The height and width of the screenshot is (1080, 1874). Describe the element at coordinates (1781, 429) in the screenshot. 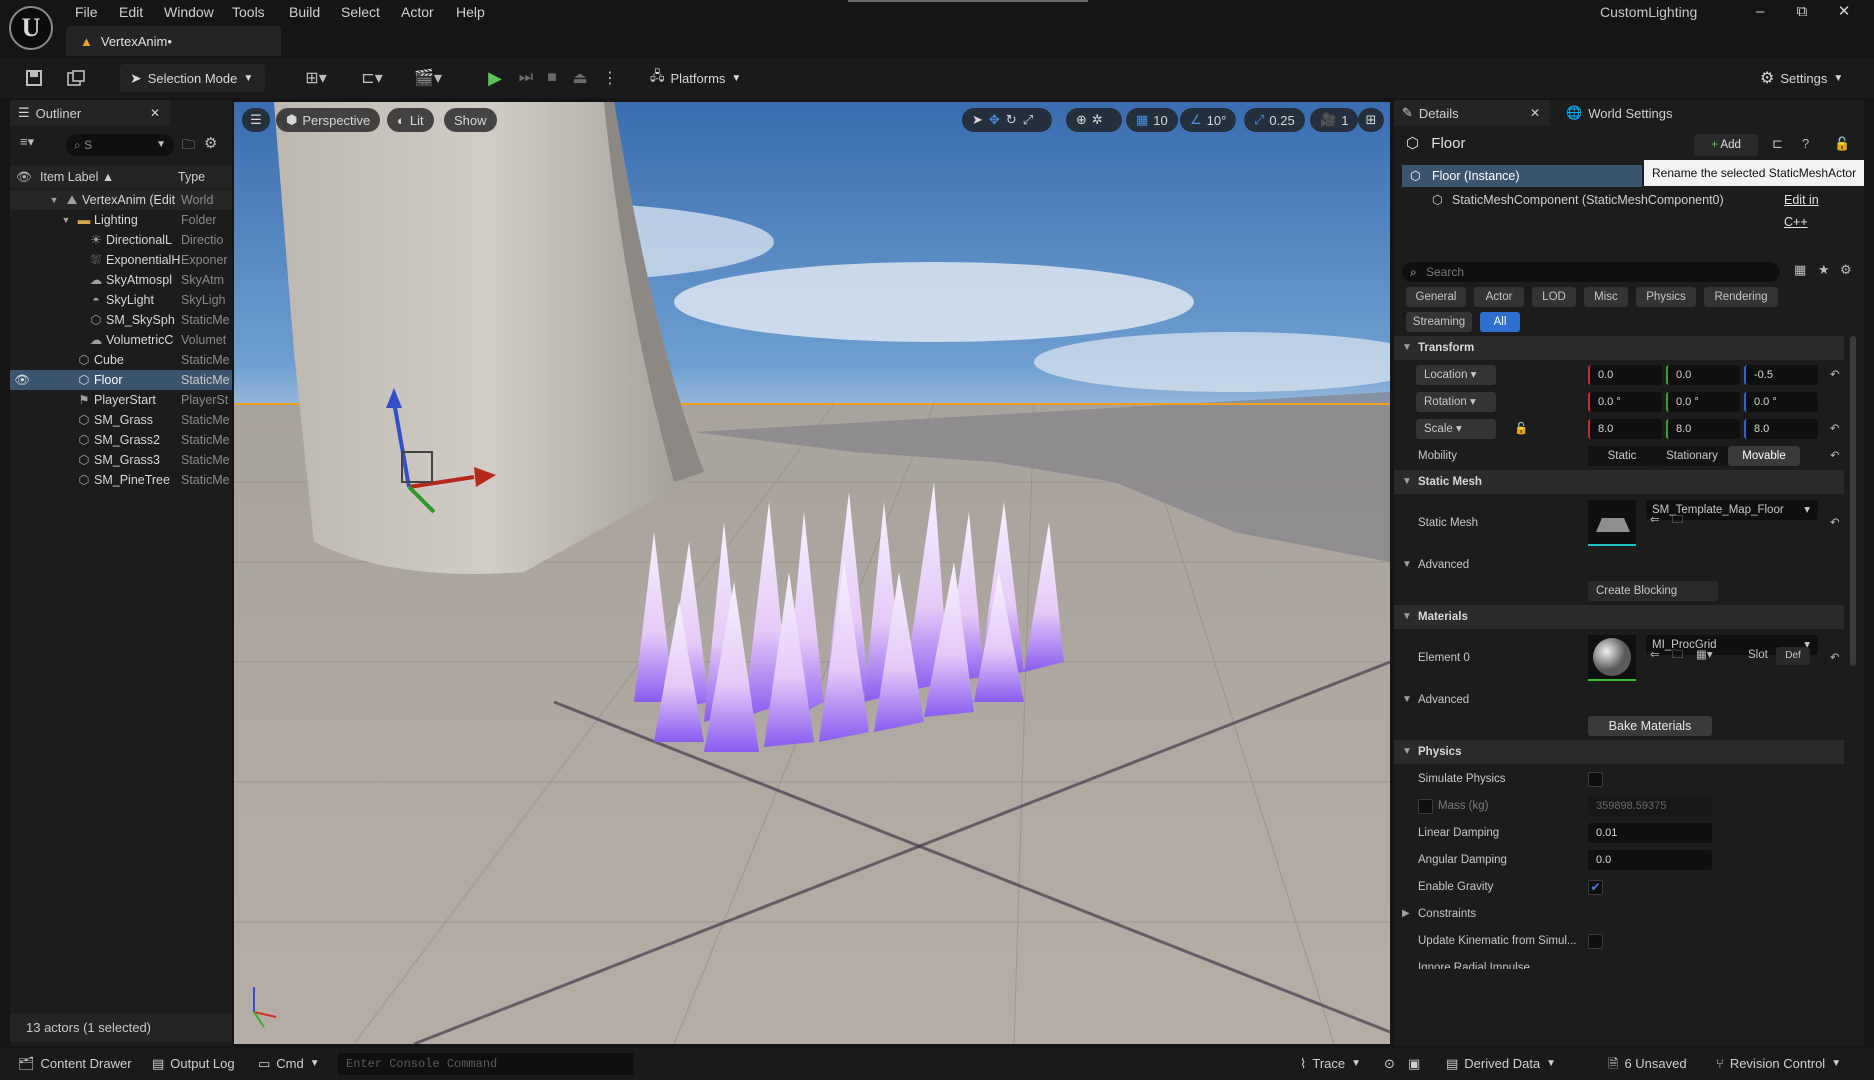

I see `scale-z-field: 8.0` at that location.